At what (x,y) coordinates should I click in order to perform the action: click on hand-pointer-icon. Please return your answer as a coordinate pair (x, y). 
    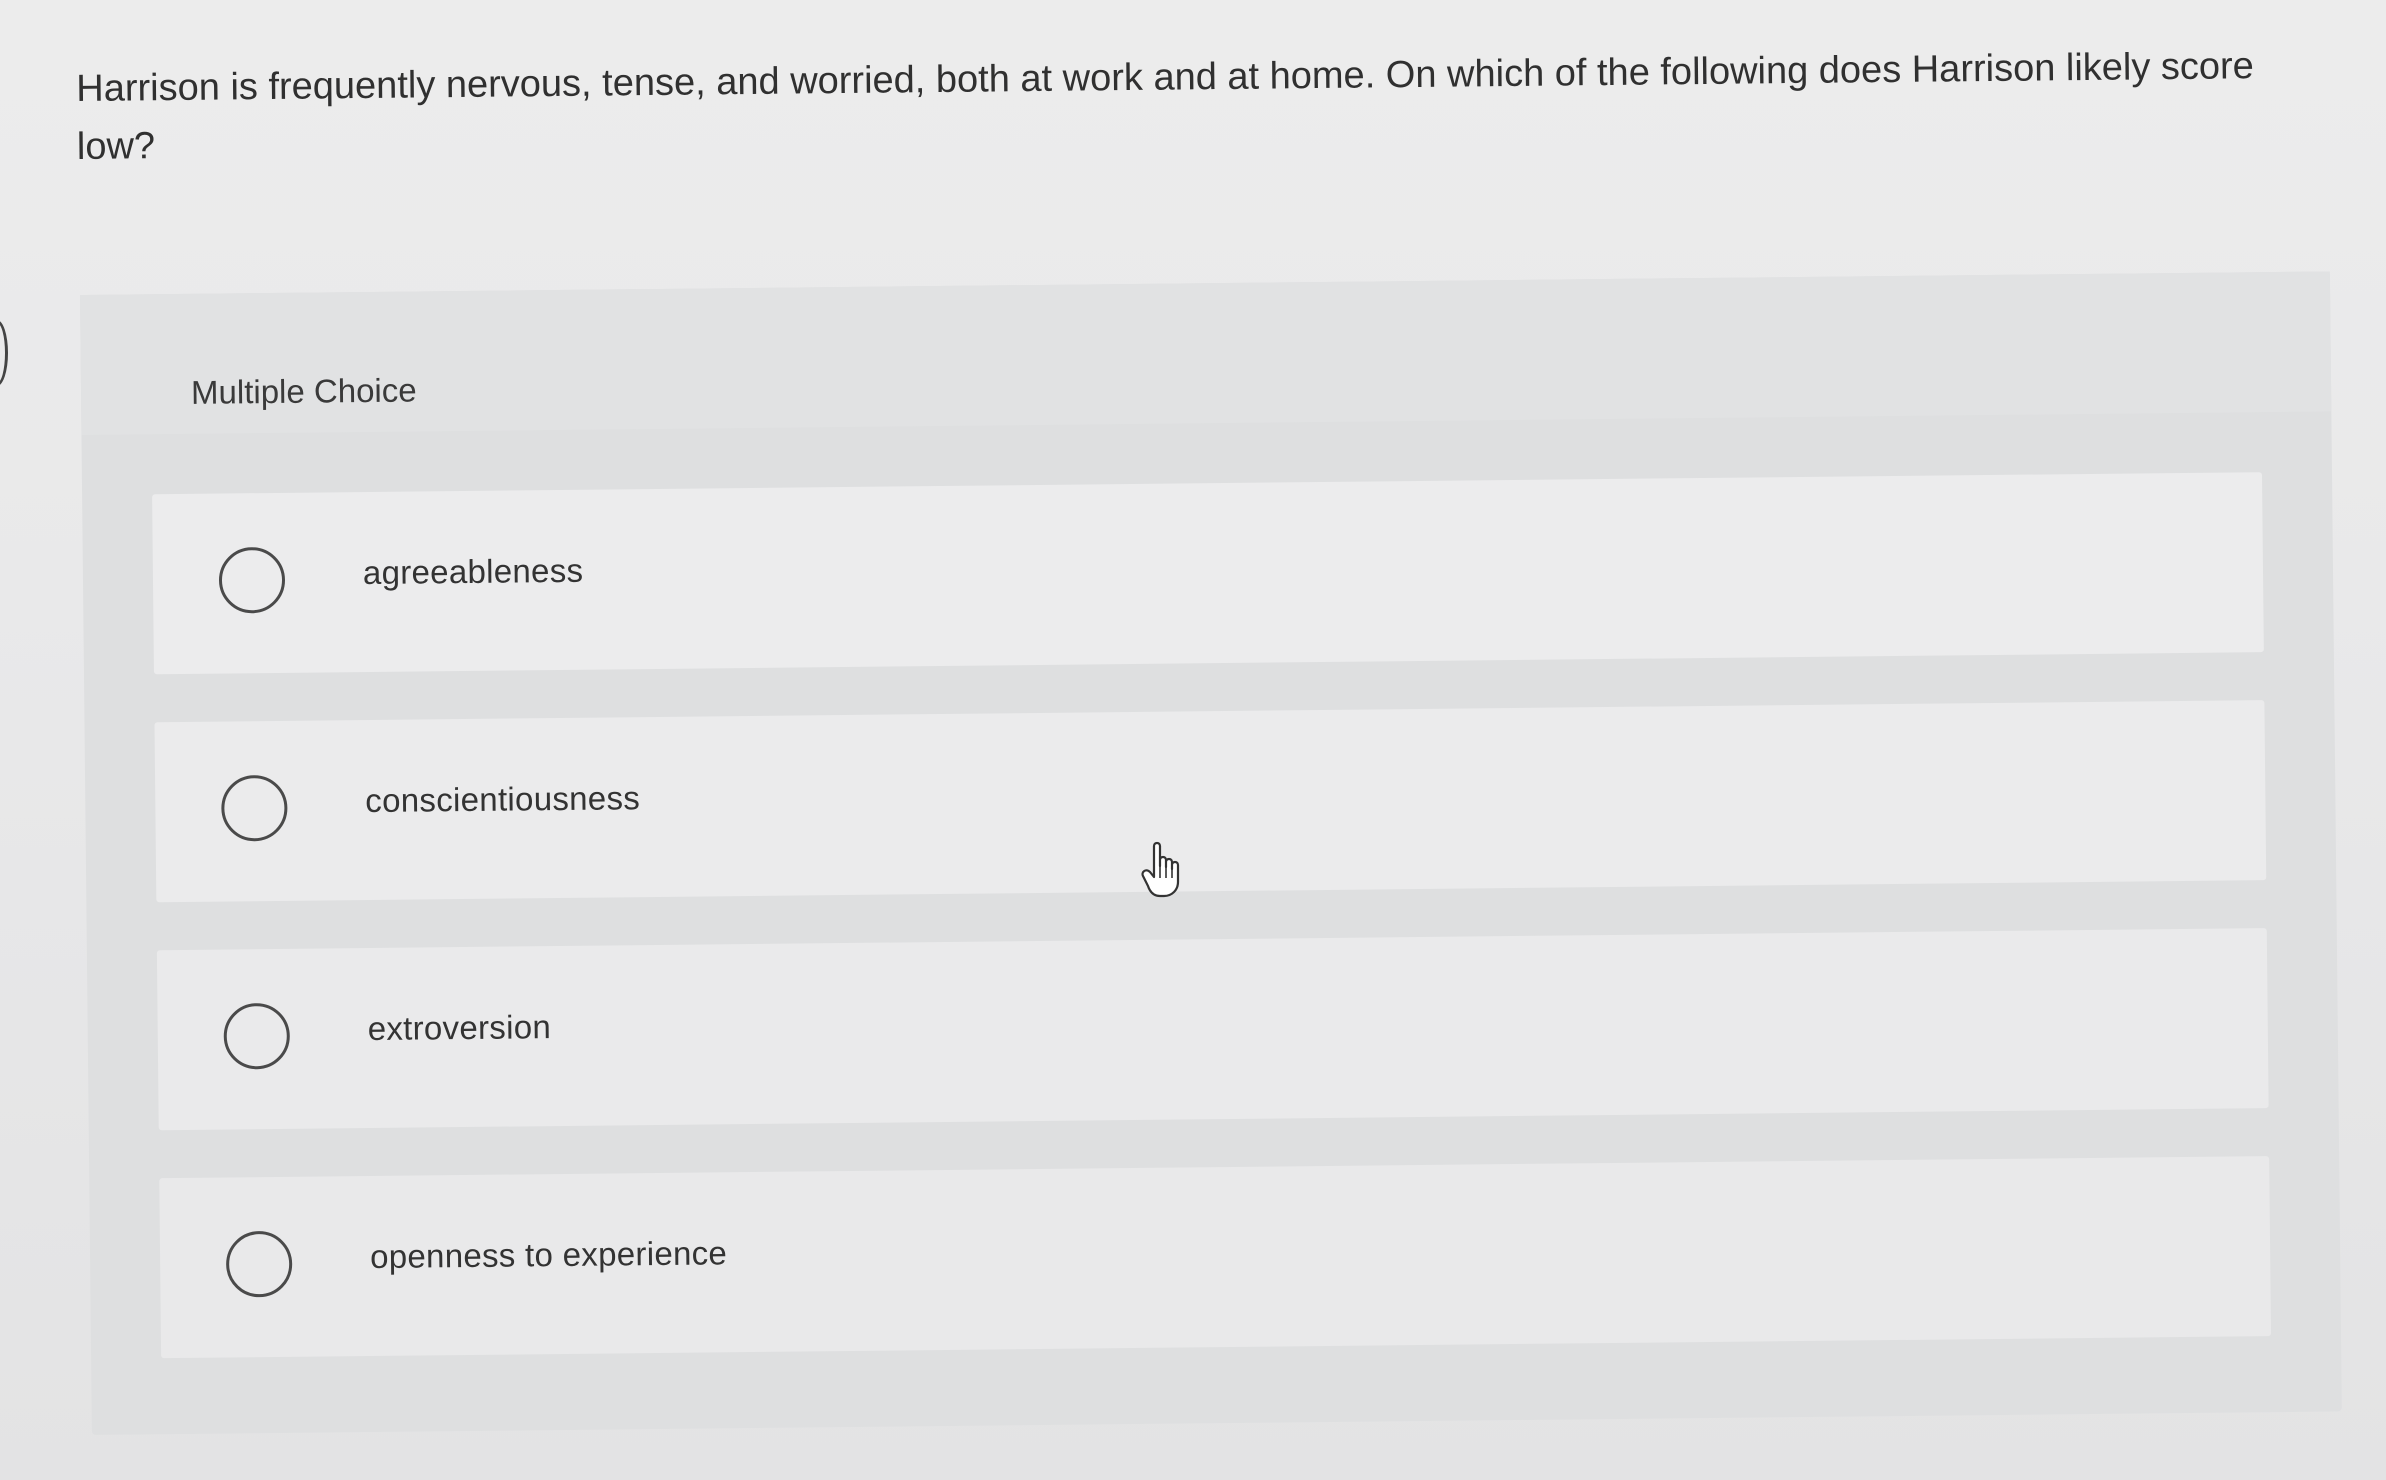
    Looking at the image, I should click on (1160, 869).